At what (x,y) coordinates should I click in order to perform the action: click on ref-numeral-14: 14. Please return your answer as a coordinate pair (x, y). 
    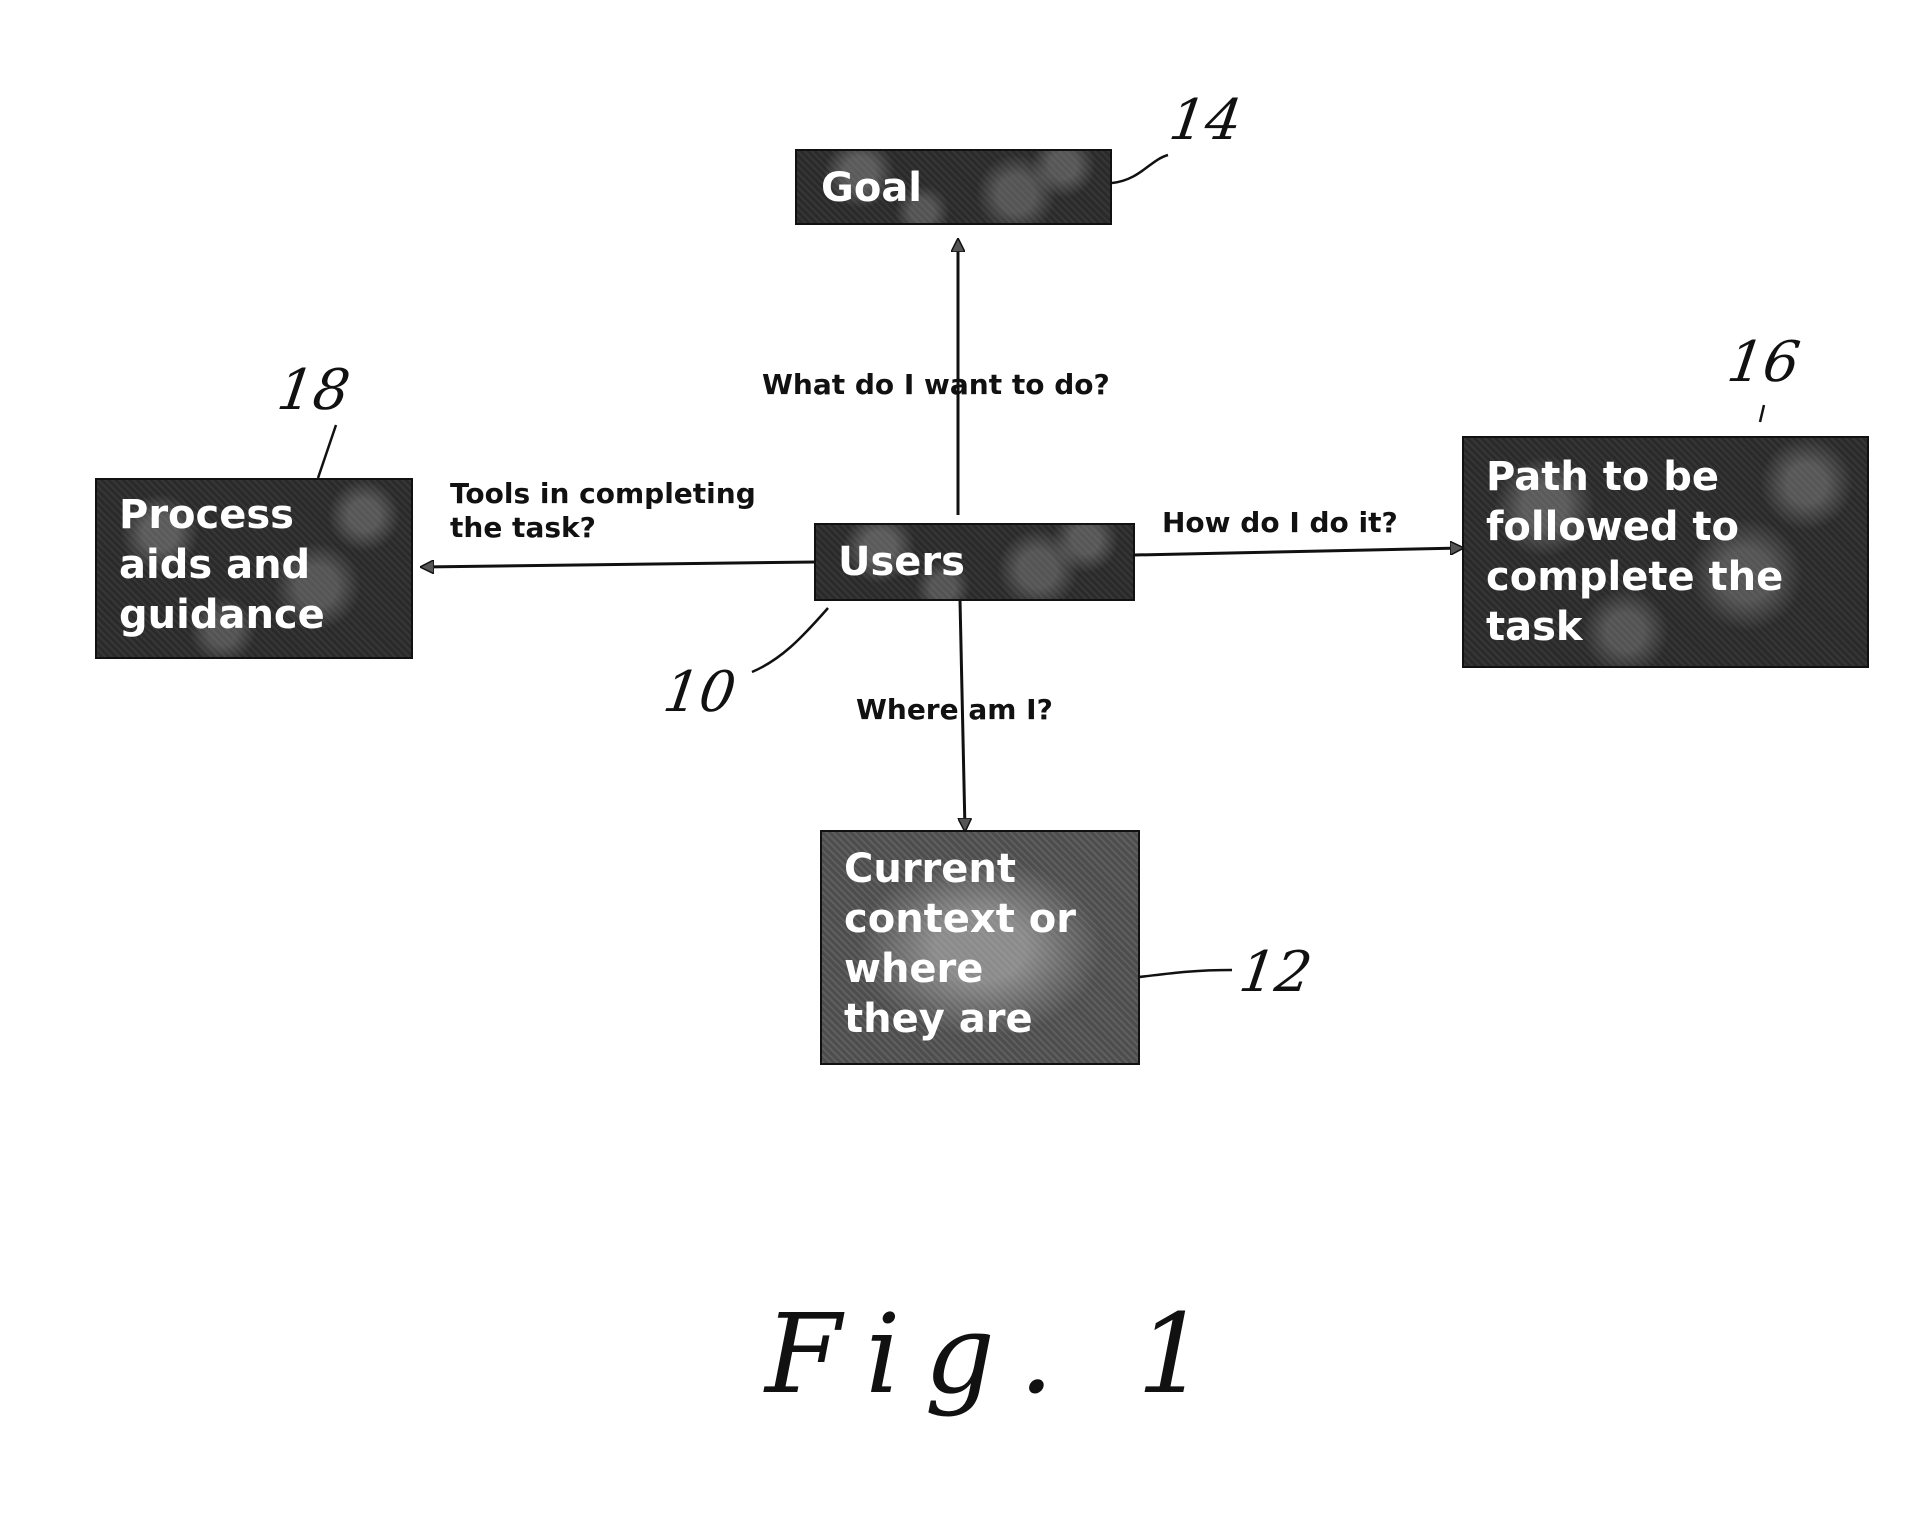
    Looking at the image, I should click on (1205, 120).